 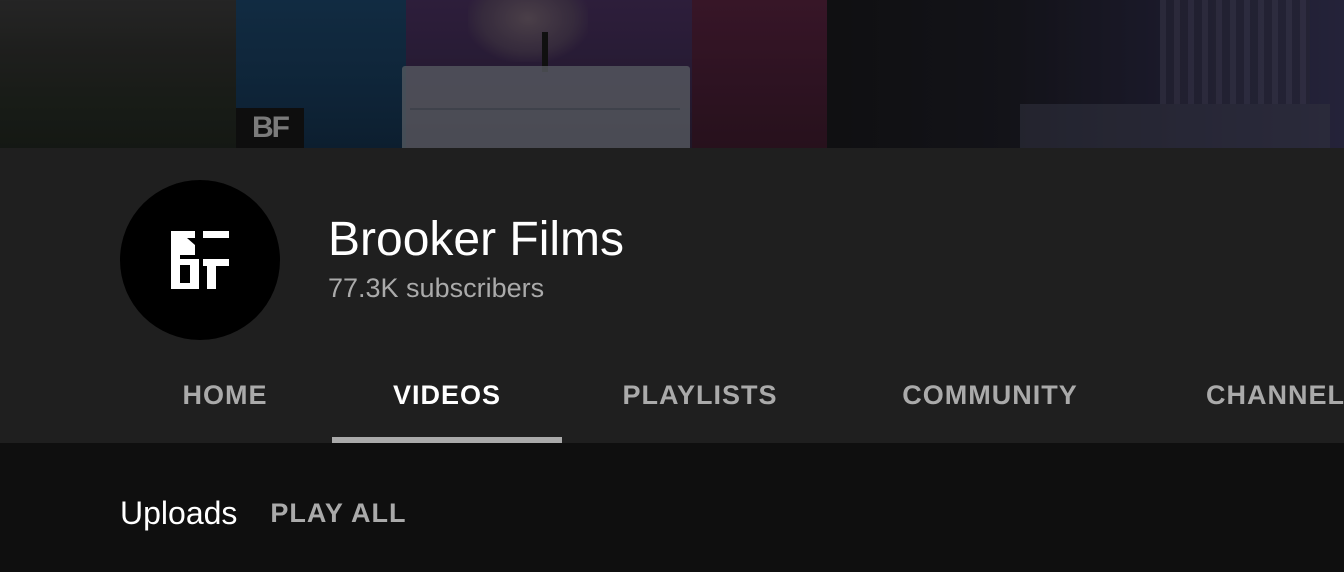 What do you see at coordinates (476, 239) in the screenshot?
I see `channel-name: Brooker Films` at bounding box center [476, 239].